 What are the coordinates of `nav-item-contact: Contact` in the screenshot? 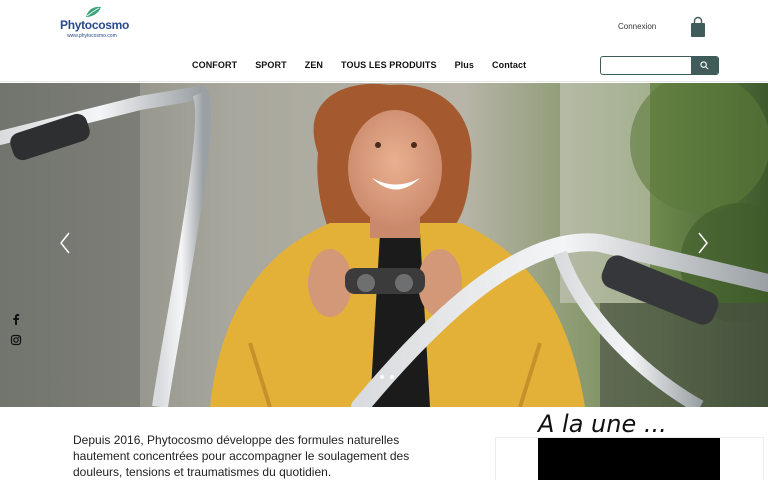 It's located at (509, 65).